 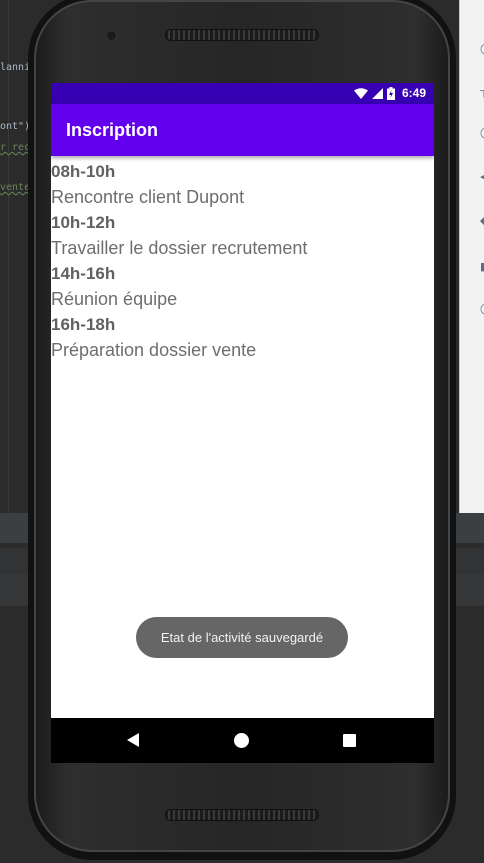 I want to click on entry-description: Réunion équipe, so click(x=114, y=299).